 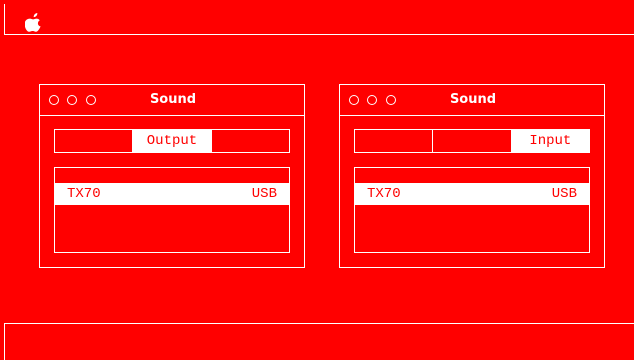 I want to click on sound-tabs: Input, so click(x=472, y=141).